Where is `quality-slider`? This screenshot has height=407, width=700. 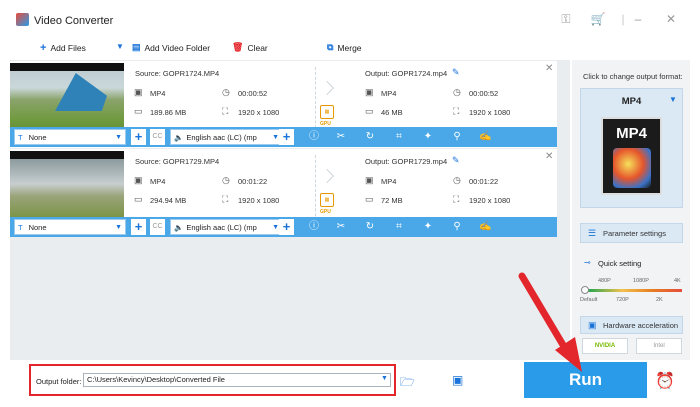
quality-slider is located at coordinates (632, 290).